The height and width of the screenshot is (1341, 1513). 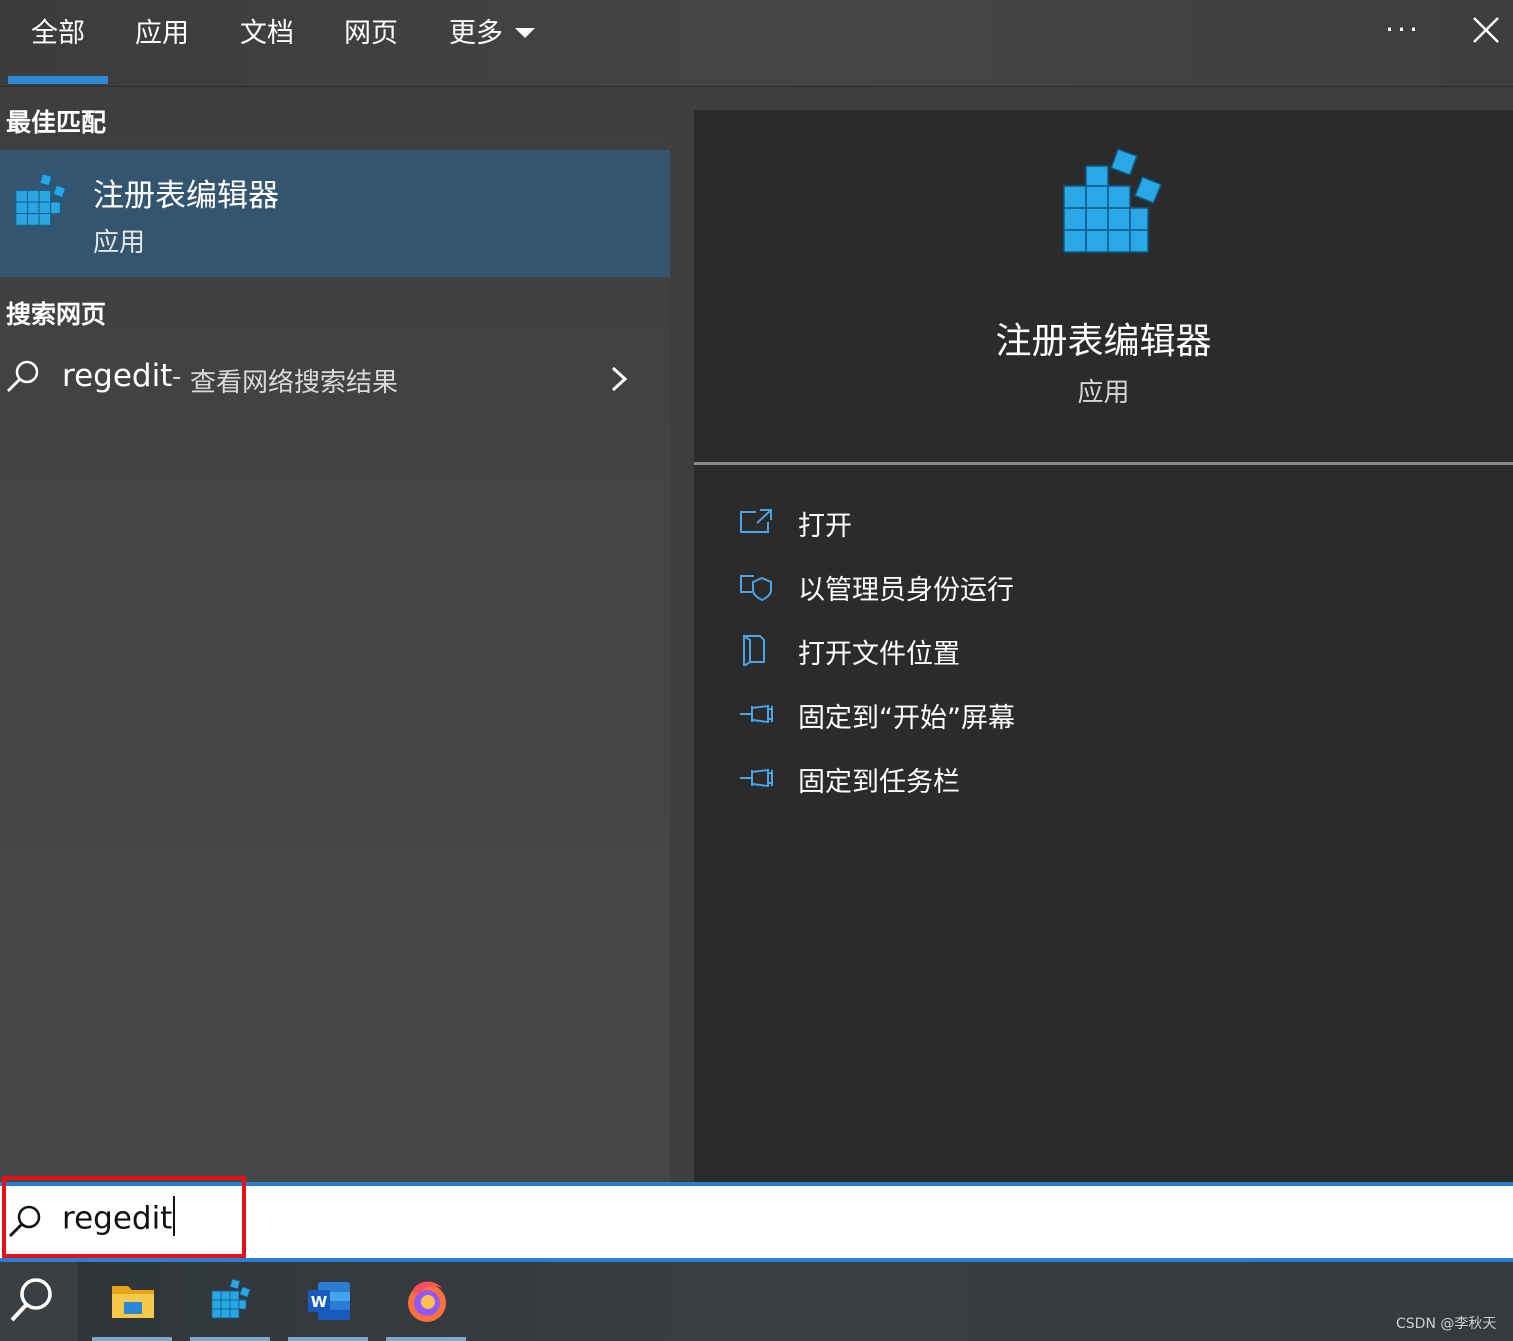 I want to click on taskbar-registry-editor, so click(x=230, y=1301).